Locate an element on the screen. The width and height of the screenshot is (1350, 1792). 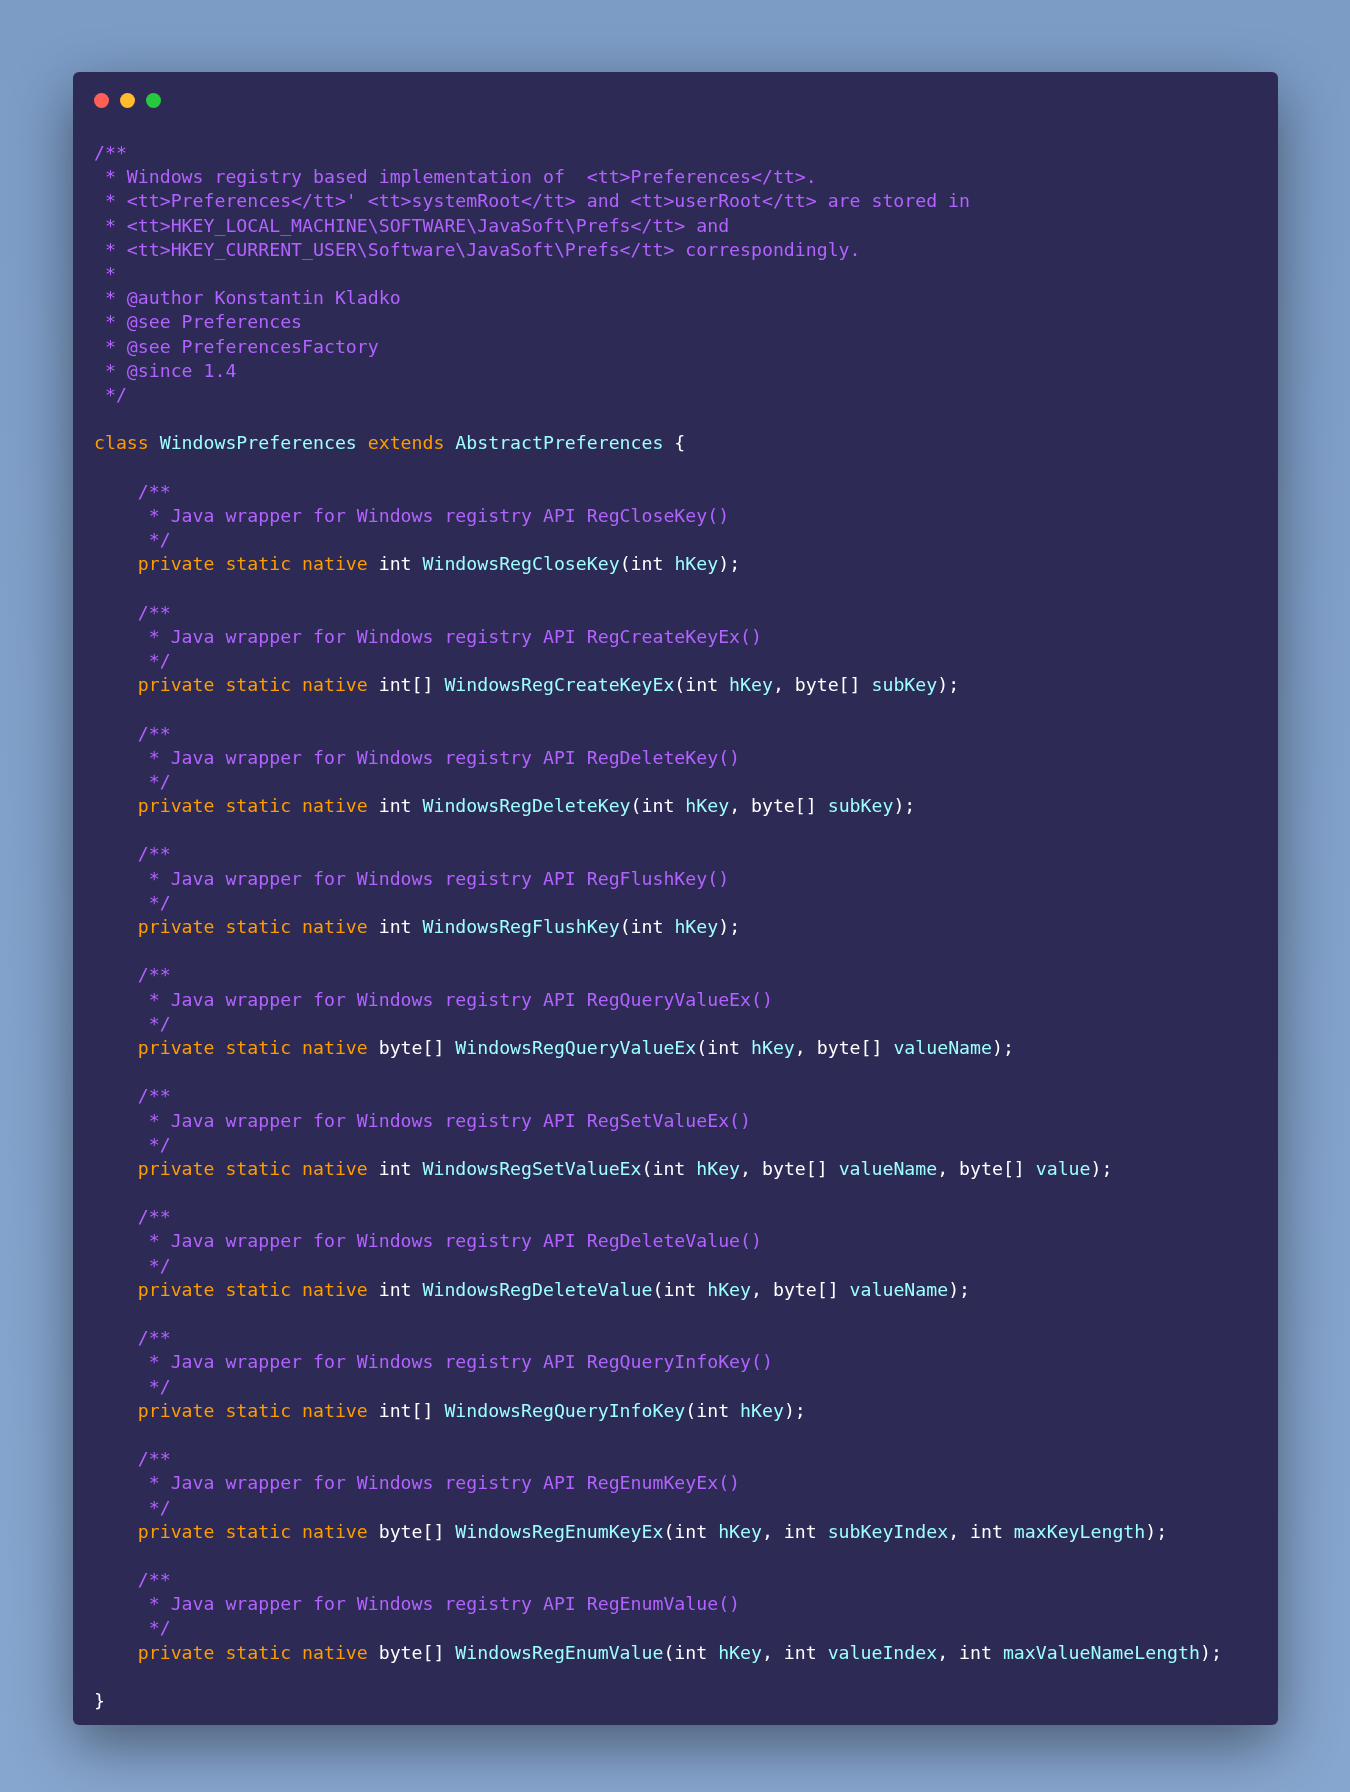
code-line: * <tt>HKEY_CURRENT_USER\Software\JavaSoft\Prefs</tt> correspondingly. is located at coordinates (482, 249).